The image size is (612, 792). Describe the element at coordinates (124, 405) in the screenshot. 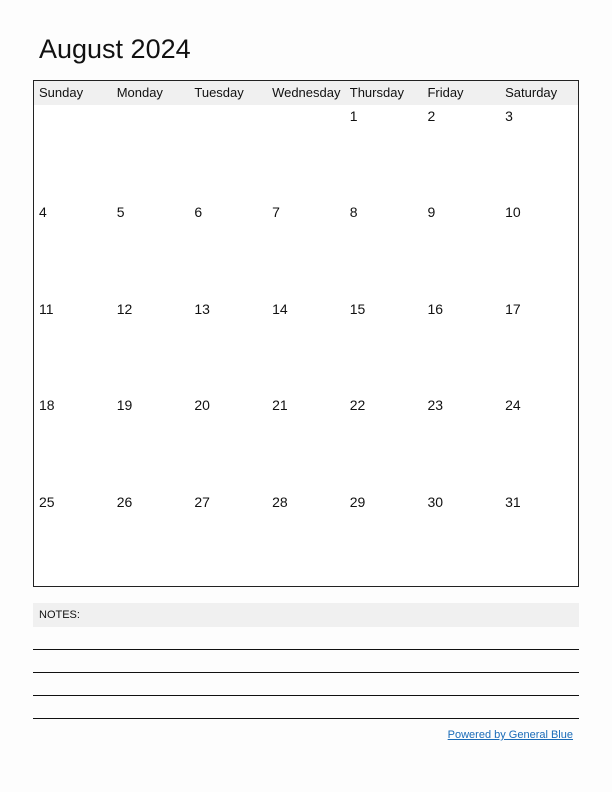

I see `day-cell: 19` at that location.